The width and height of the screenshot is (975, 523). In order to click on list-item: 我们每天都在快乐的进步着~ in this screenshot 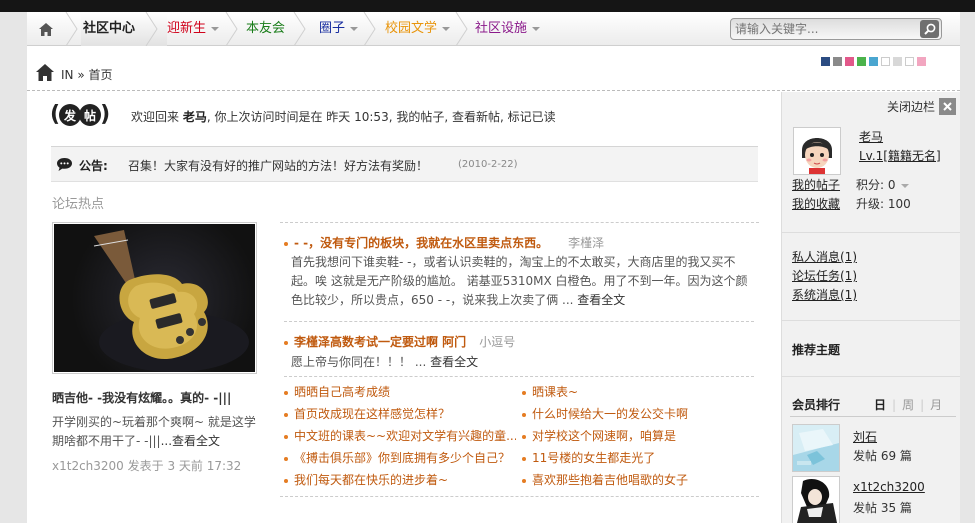, I will do `click(400, 479)`.